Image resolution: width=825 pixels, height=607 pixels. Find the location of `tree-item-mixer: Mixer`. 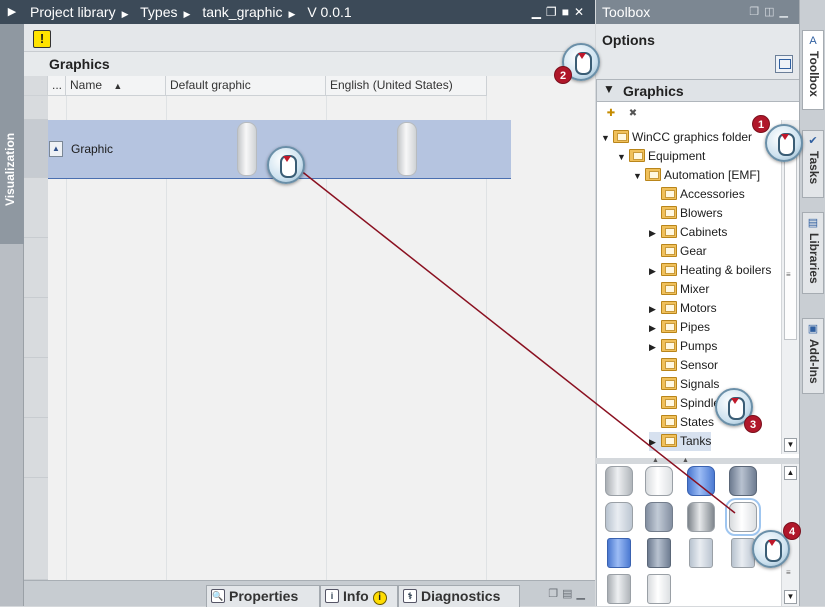

tree-item-mixer: Mixer is located at coordinates (679, 289).